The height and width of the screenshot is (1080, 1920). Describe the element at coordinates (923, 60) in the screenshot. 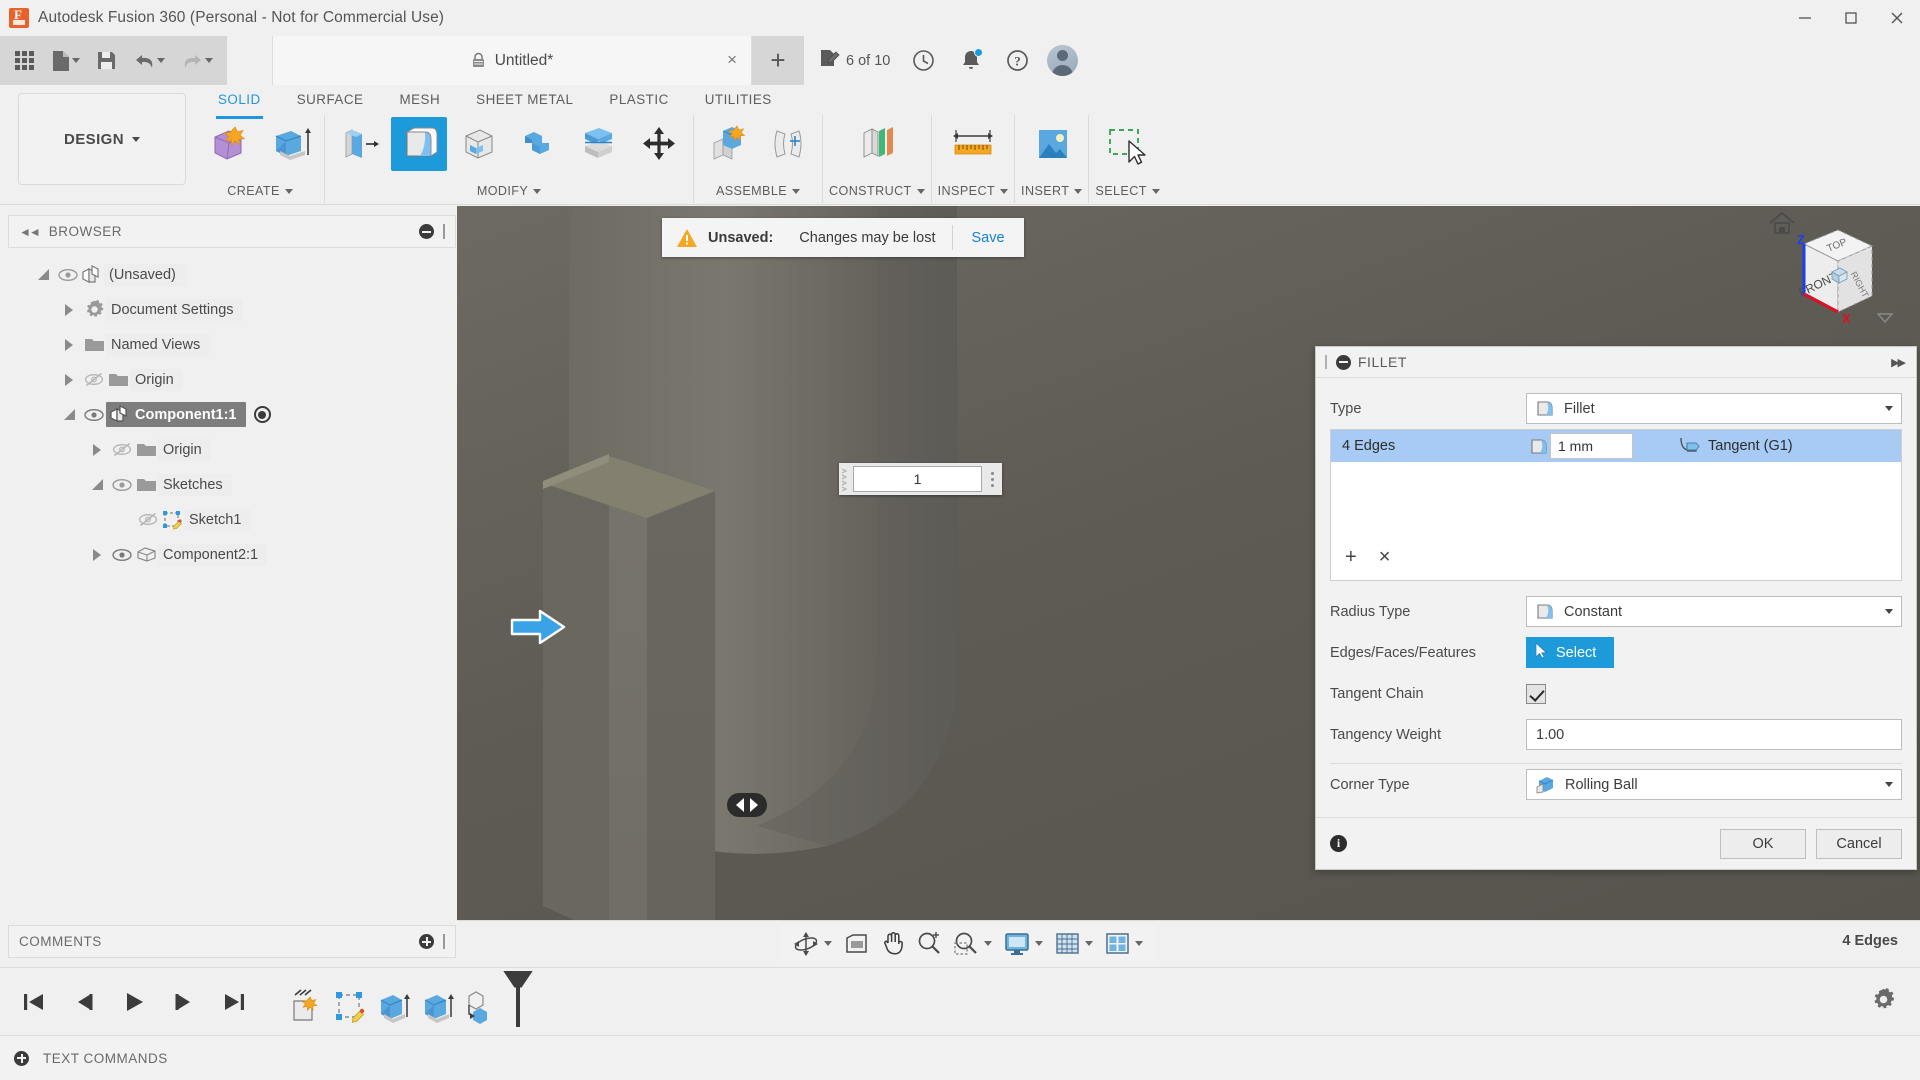

I see `clock-icon` at that location.